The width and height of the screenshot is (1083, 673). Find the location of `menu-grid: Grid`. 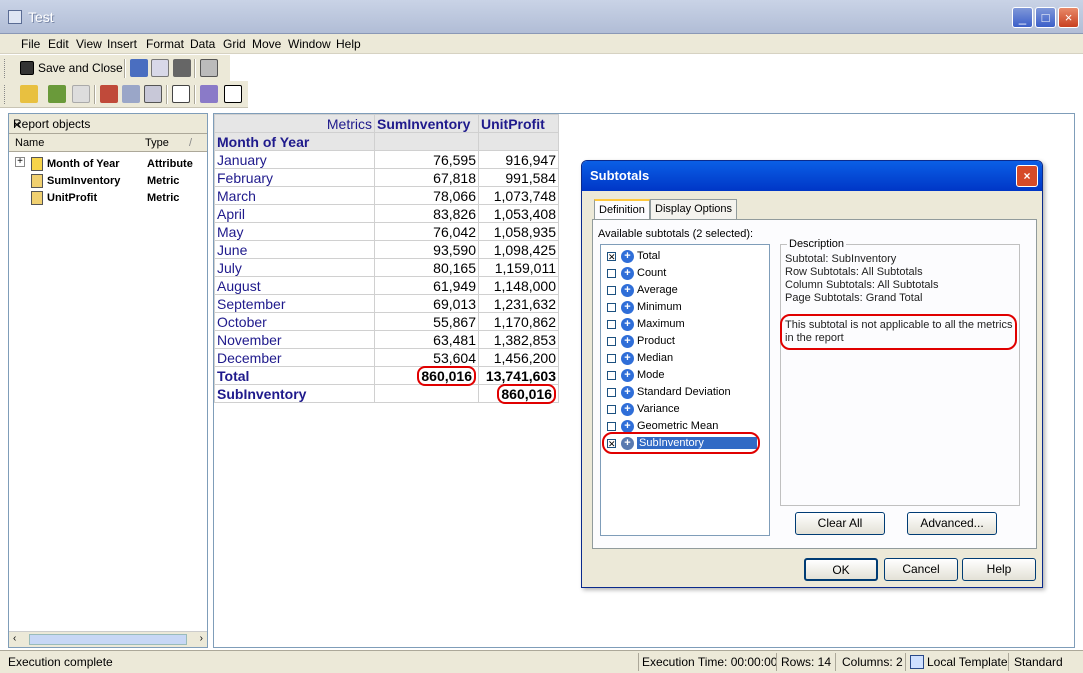

menu-grid: Grid is located at coordinates (234, 44).